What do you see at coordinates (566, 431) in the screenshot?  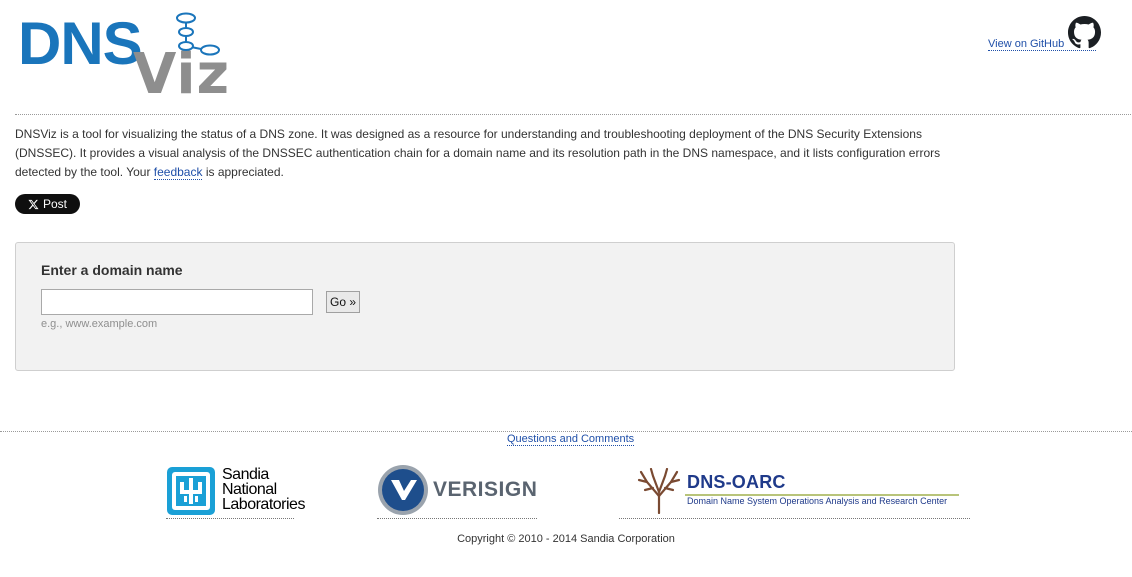 I see `footer-divider` at bounding box center [566, 431].